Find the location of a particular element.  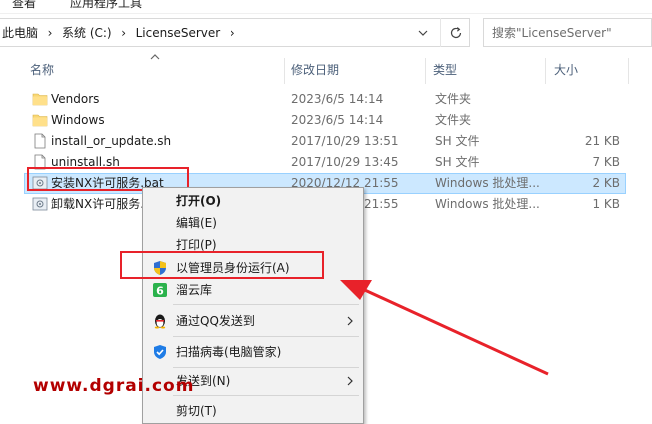

file-name: install_or_update.sh is located at coordinates (111, 141).